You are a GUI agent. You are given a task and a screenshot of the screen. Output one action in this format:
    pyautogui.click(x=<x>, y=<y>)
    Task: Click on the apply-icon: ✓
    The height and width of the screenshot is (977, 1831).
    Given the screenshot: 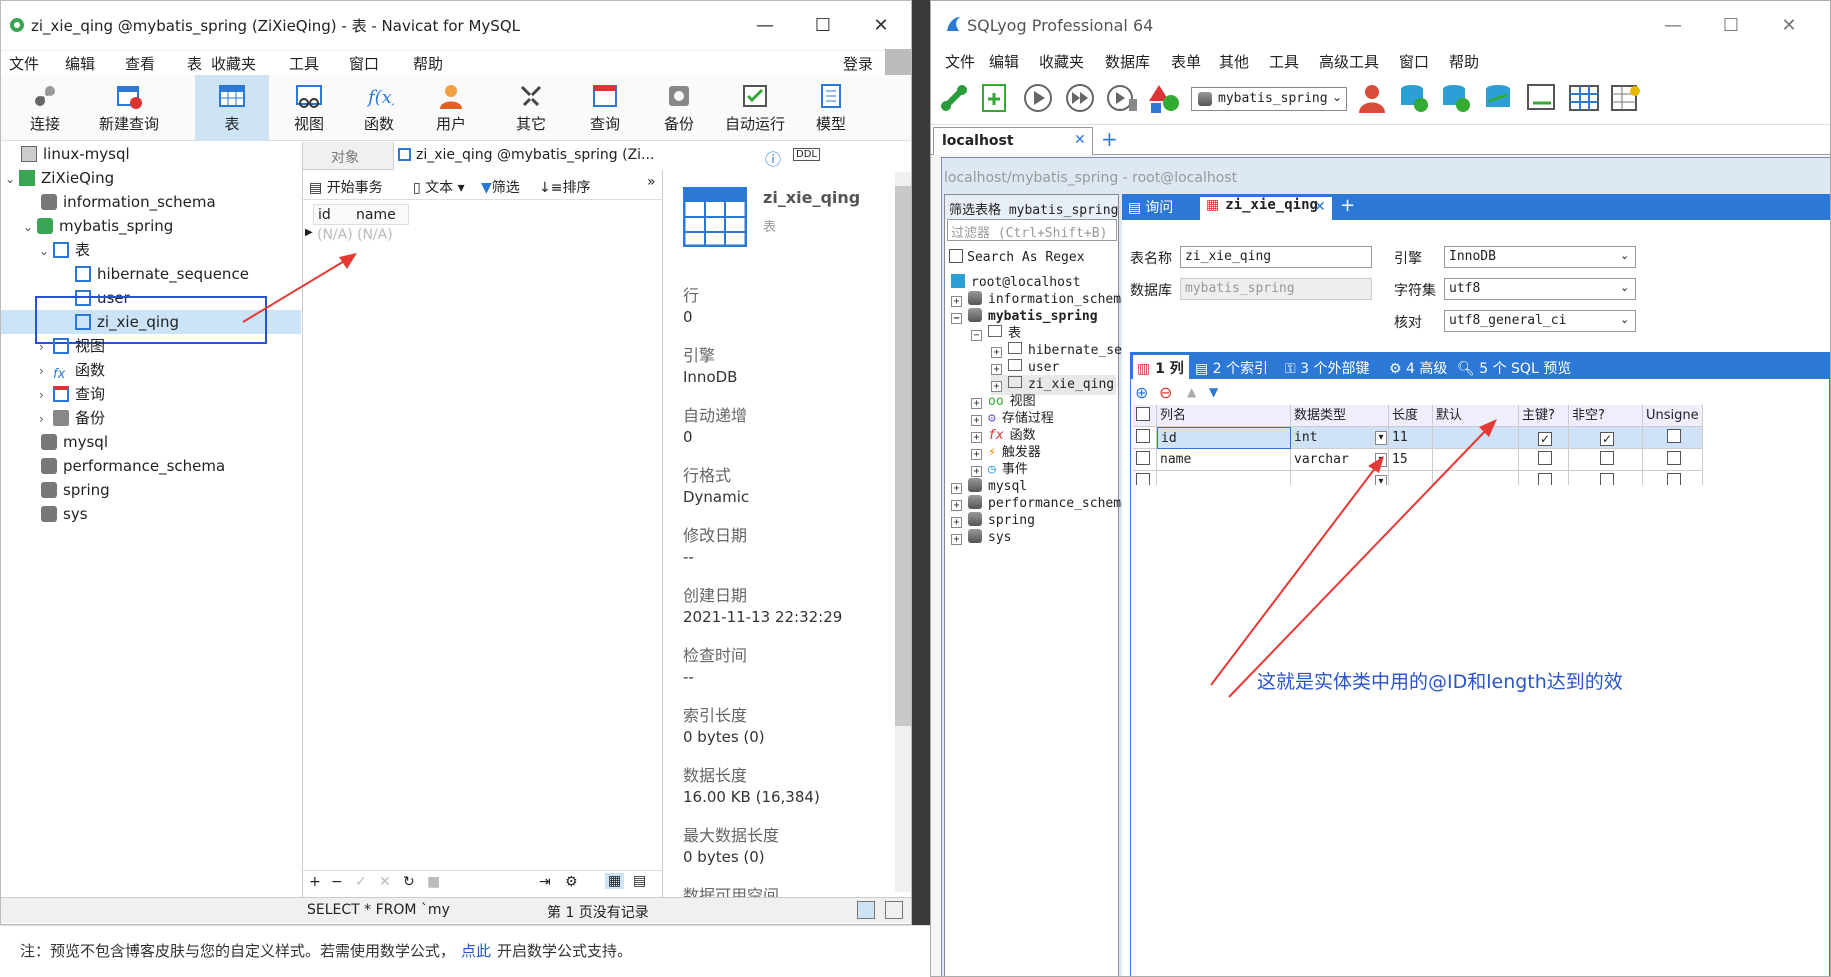 What is the action you would take?
    pyautogui.click(x=361, y=882)
    